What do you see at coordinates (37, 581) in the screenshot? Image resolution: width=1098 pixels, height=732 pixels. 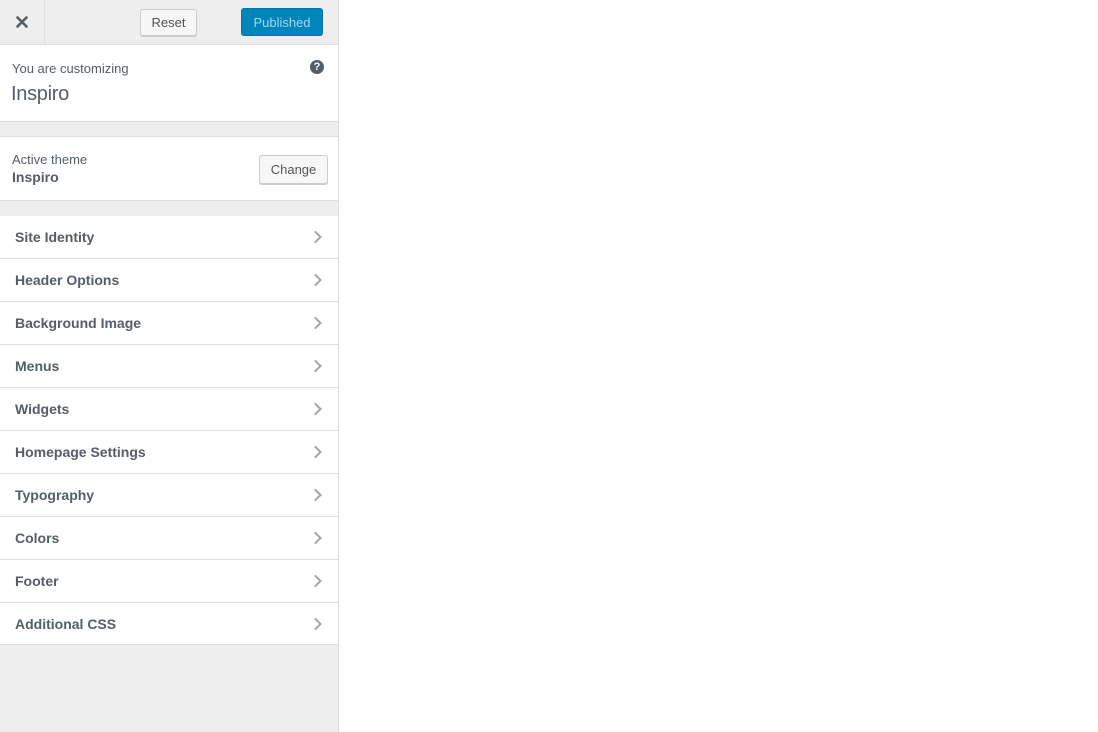 I see `section-label: Footer` at bounding box center [37, 581].